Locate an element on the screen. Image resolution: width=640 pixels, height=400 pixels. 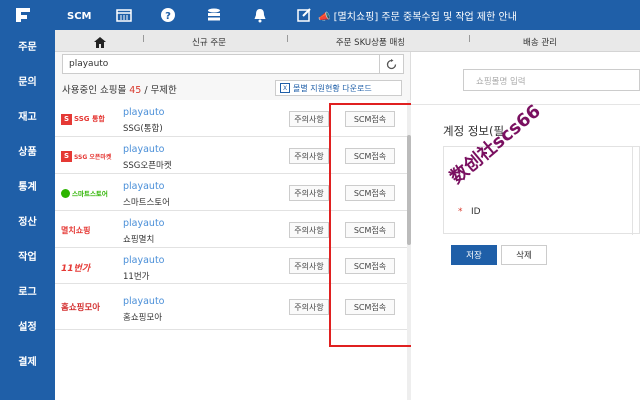
tab-shipping: 배송 관리 is located at coordinates (540, 42).